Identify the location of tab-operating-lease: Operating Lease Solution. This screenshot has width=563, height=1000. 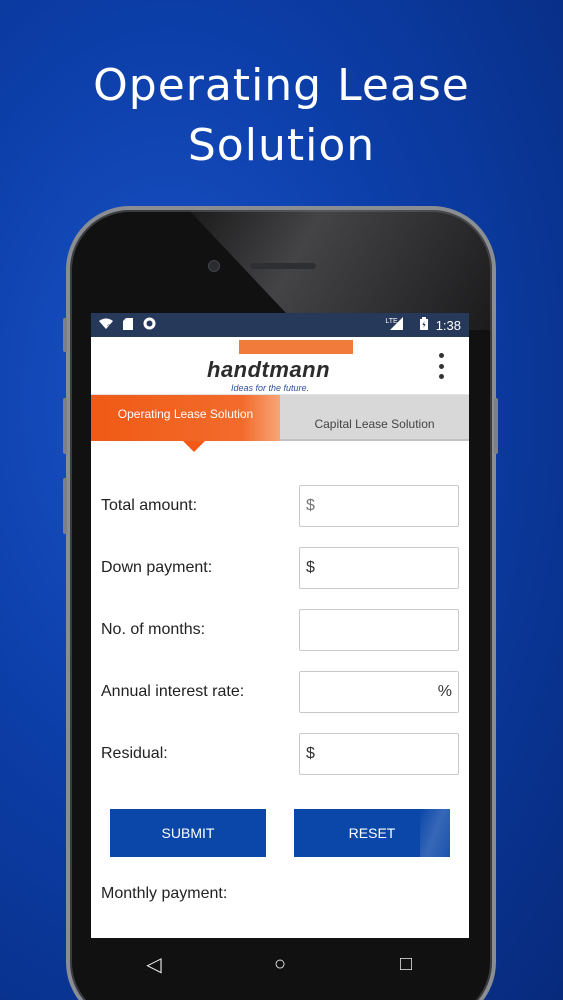
(185, 418).